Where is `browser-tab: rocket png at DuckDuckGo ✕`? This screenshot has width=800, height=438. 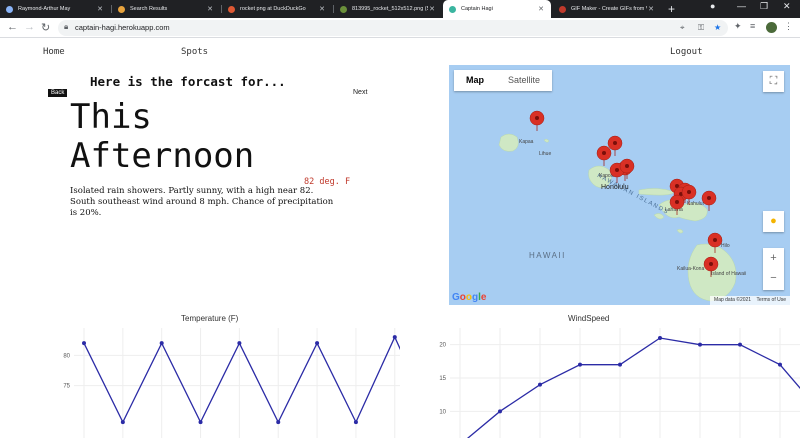 browser-tab: rocket png at DuckDuckGo ✕ is located at coordinates (277, 9).